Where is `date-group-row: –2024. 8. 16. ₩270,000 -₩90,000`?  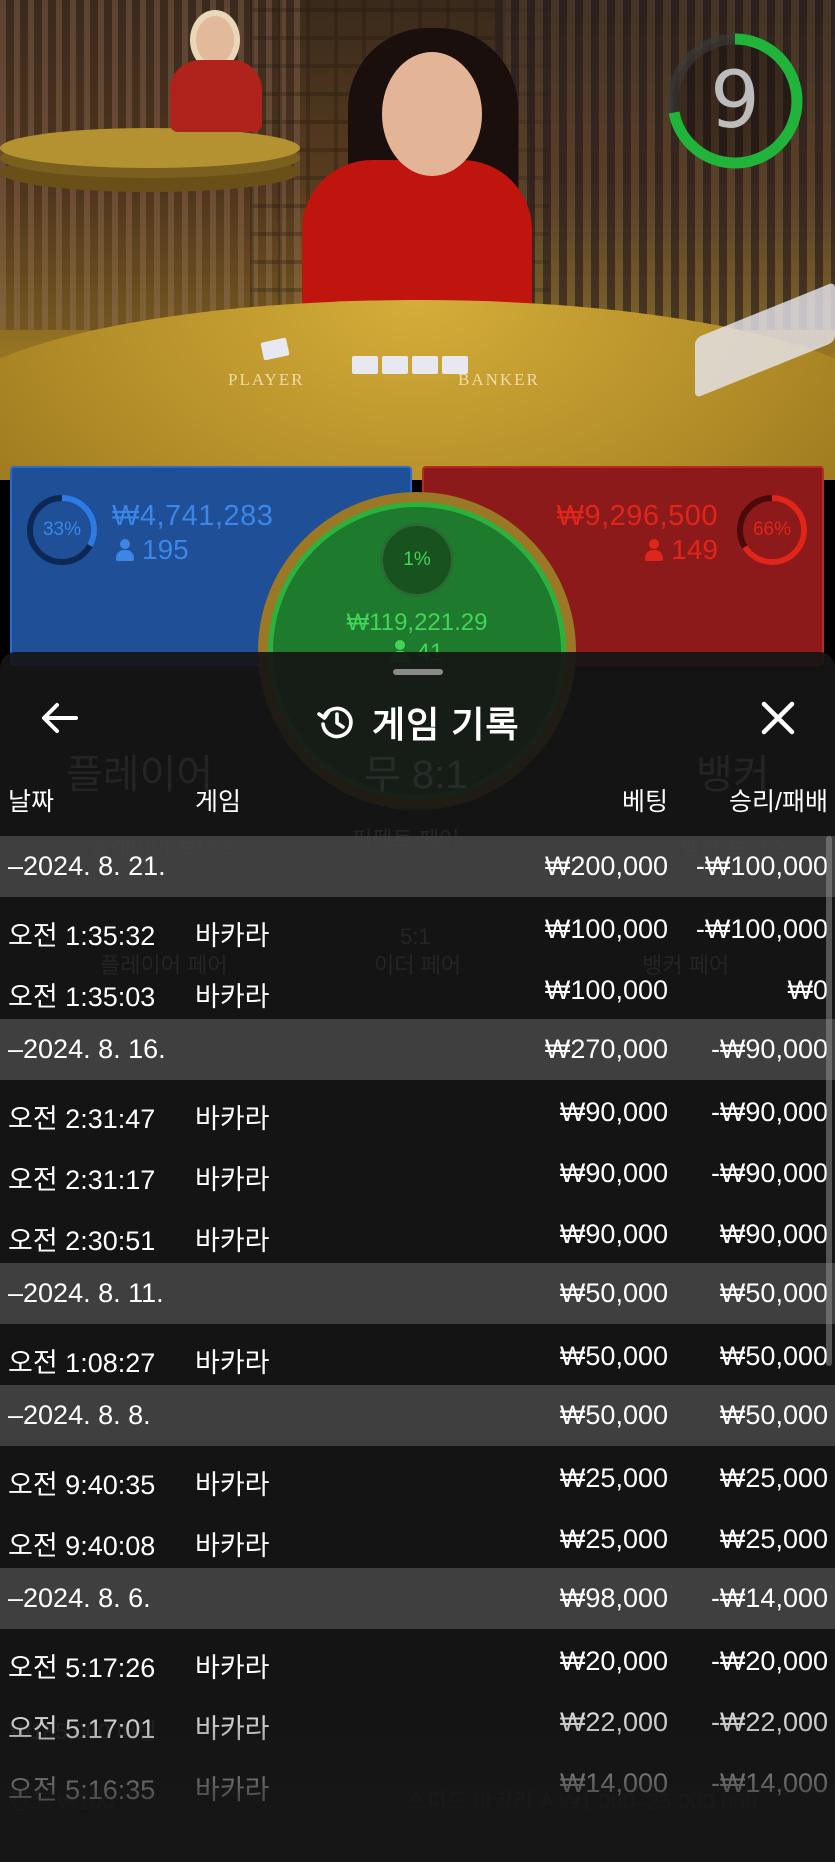
date-group-row: –2024. 8. 16. ₩270,000 -₩90,000 is located at coordinates (417, 1049).